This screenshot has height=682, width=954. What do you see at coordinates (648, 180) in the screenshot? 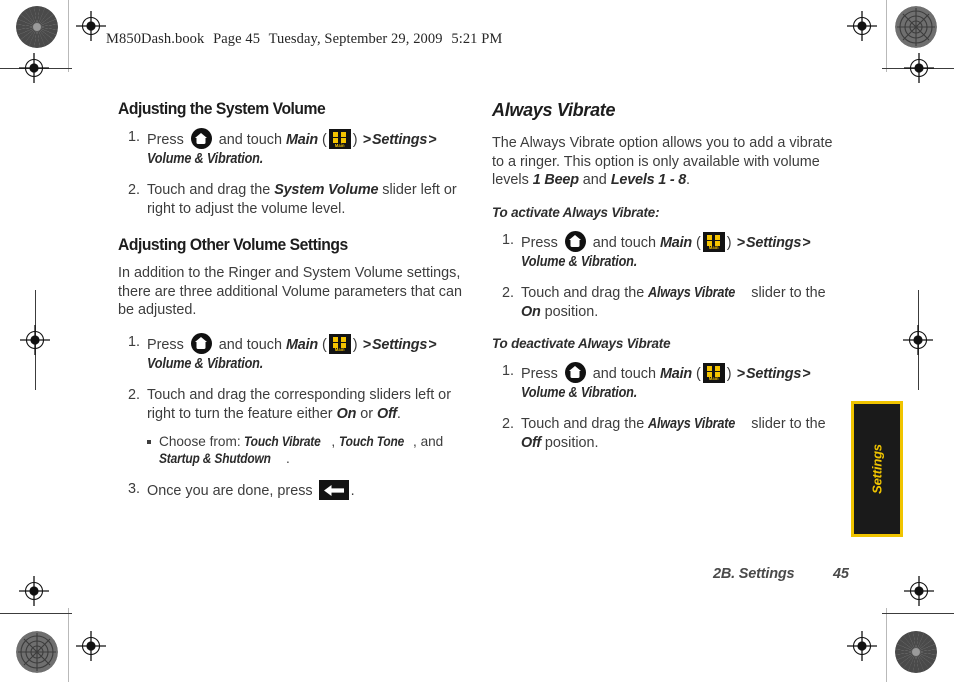
I see `volume-level-range: Levels 1 - 8` at bounding box center [648, 180].